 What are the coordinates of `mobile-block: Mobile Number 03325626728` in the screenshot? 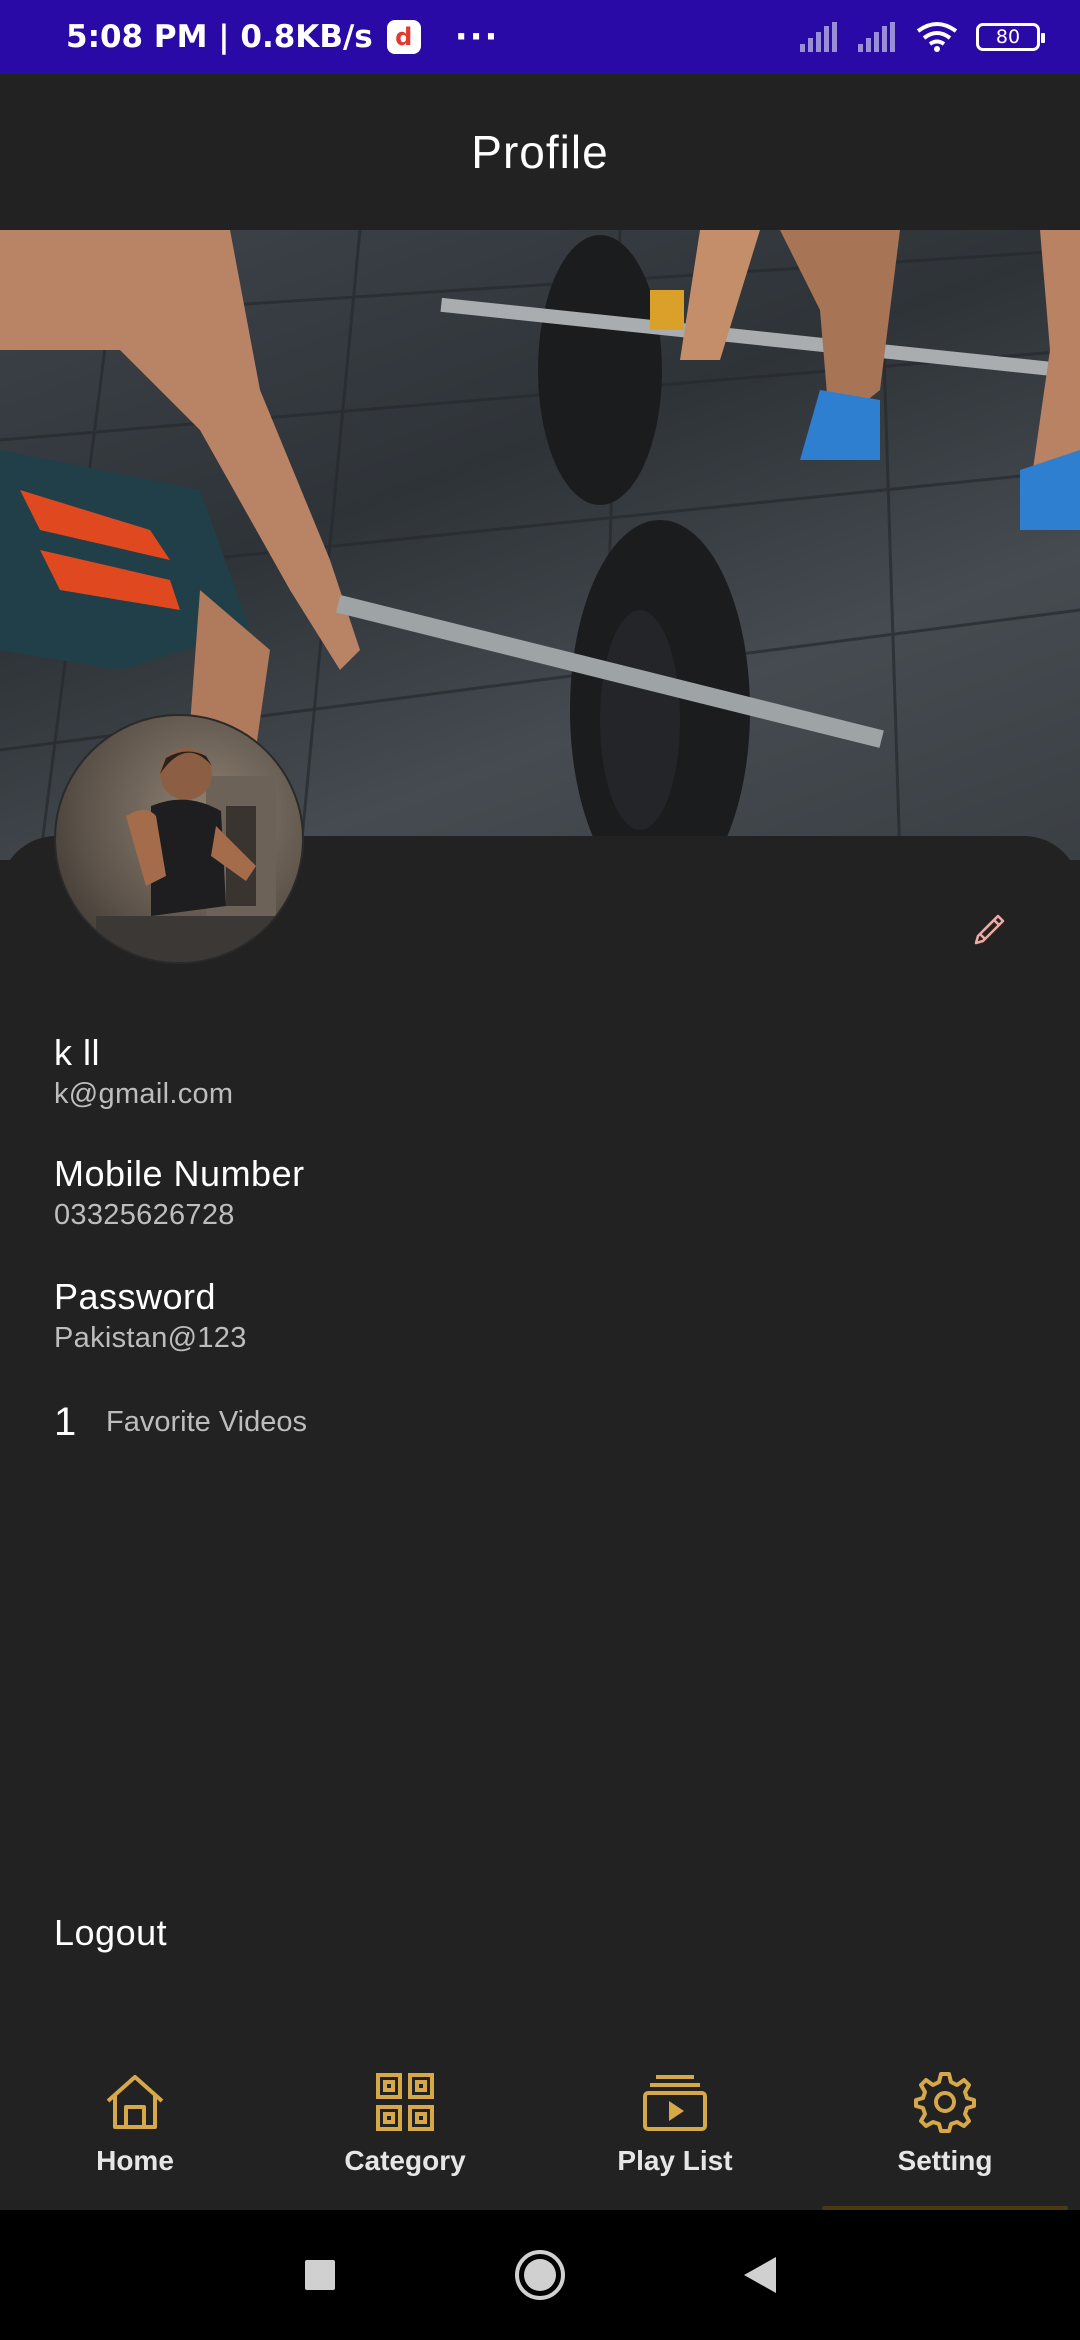 It's located at (179, 1193).